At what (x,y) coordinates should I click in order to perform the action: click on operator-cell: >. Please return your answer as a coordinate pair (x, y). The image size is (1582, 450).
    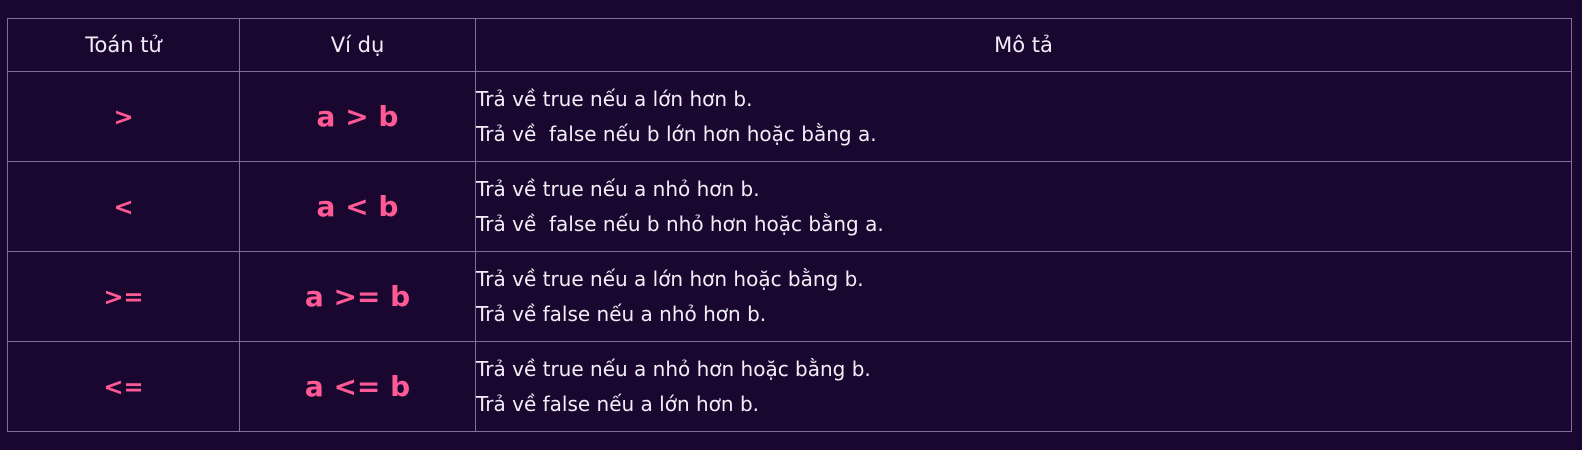
    Looking at the image, I should click on (123, 116).